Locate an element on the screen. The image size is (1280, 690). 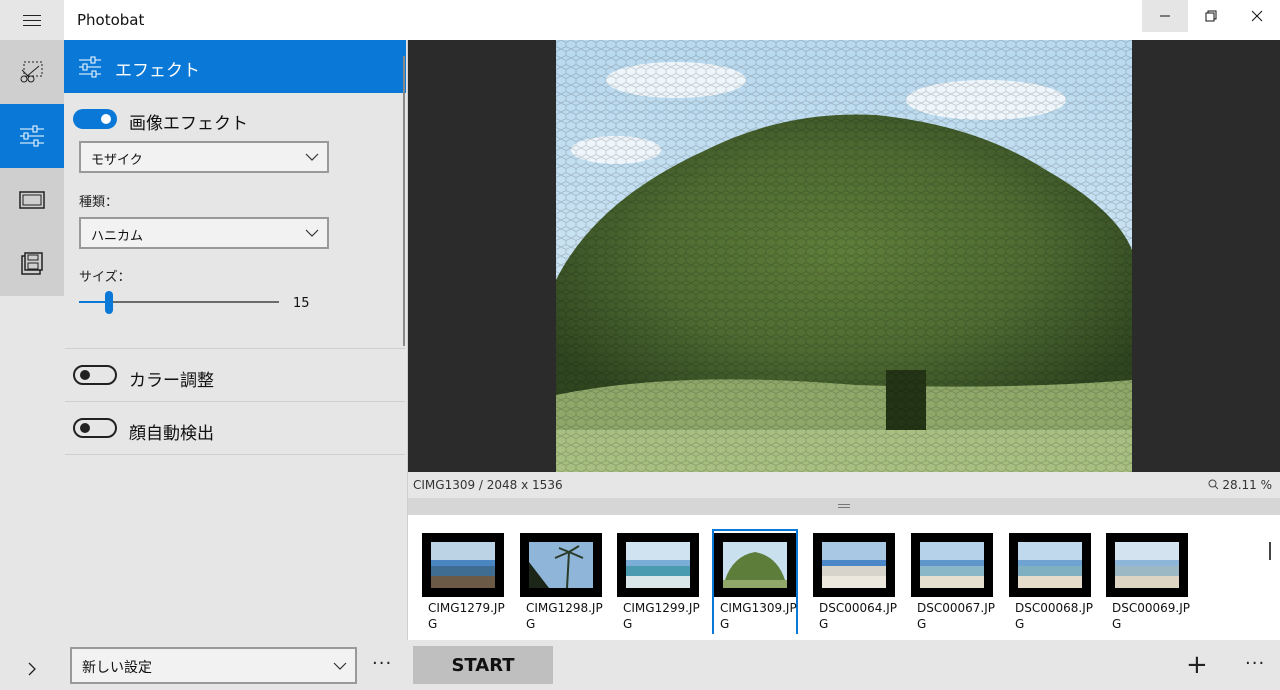
start-button: START is located at coordinates (483, 665).